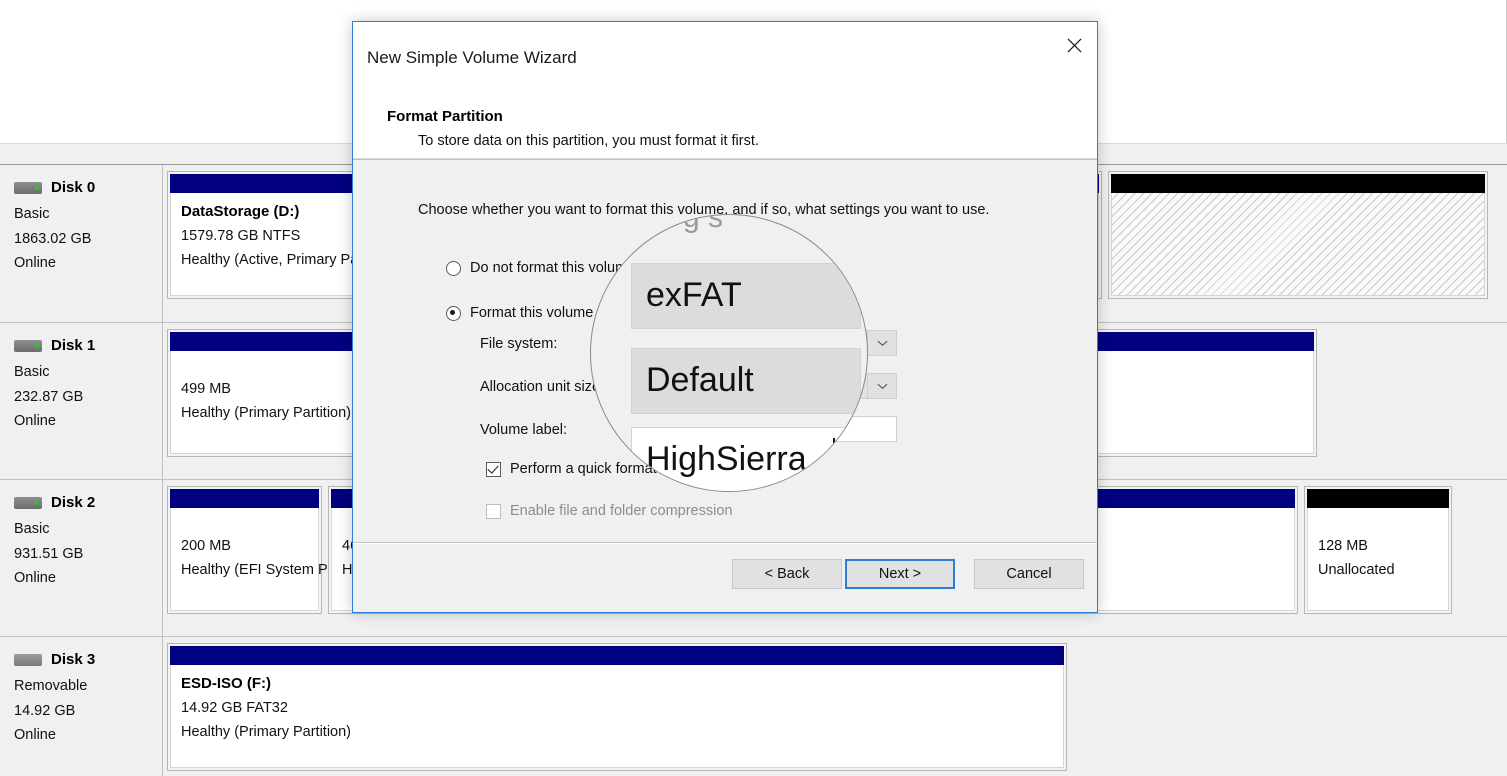  What do you see at coordinates (787, 574) in the screenshot?
I see `back-button: < Back` at bounding box center [787, 574].